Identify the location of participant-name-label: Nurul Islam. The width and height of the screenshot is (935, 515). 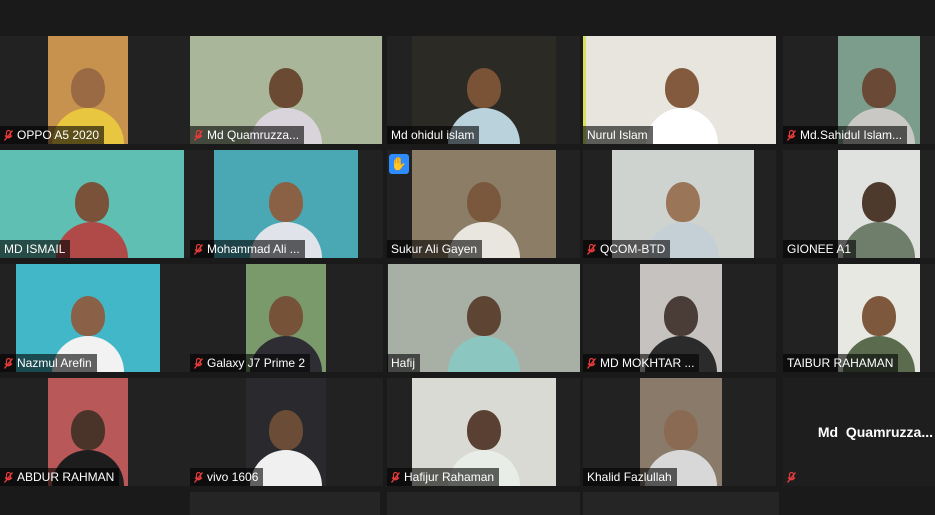
(618, 135).